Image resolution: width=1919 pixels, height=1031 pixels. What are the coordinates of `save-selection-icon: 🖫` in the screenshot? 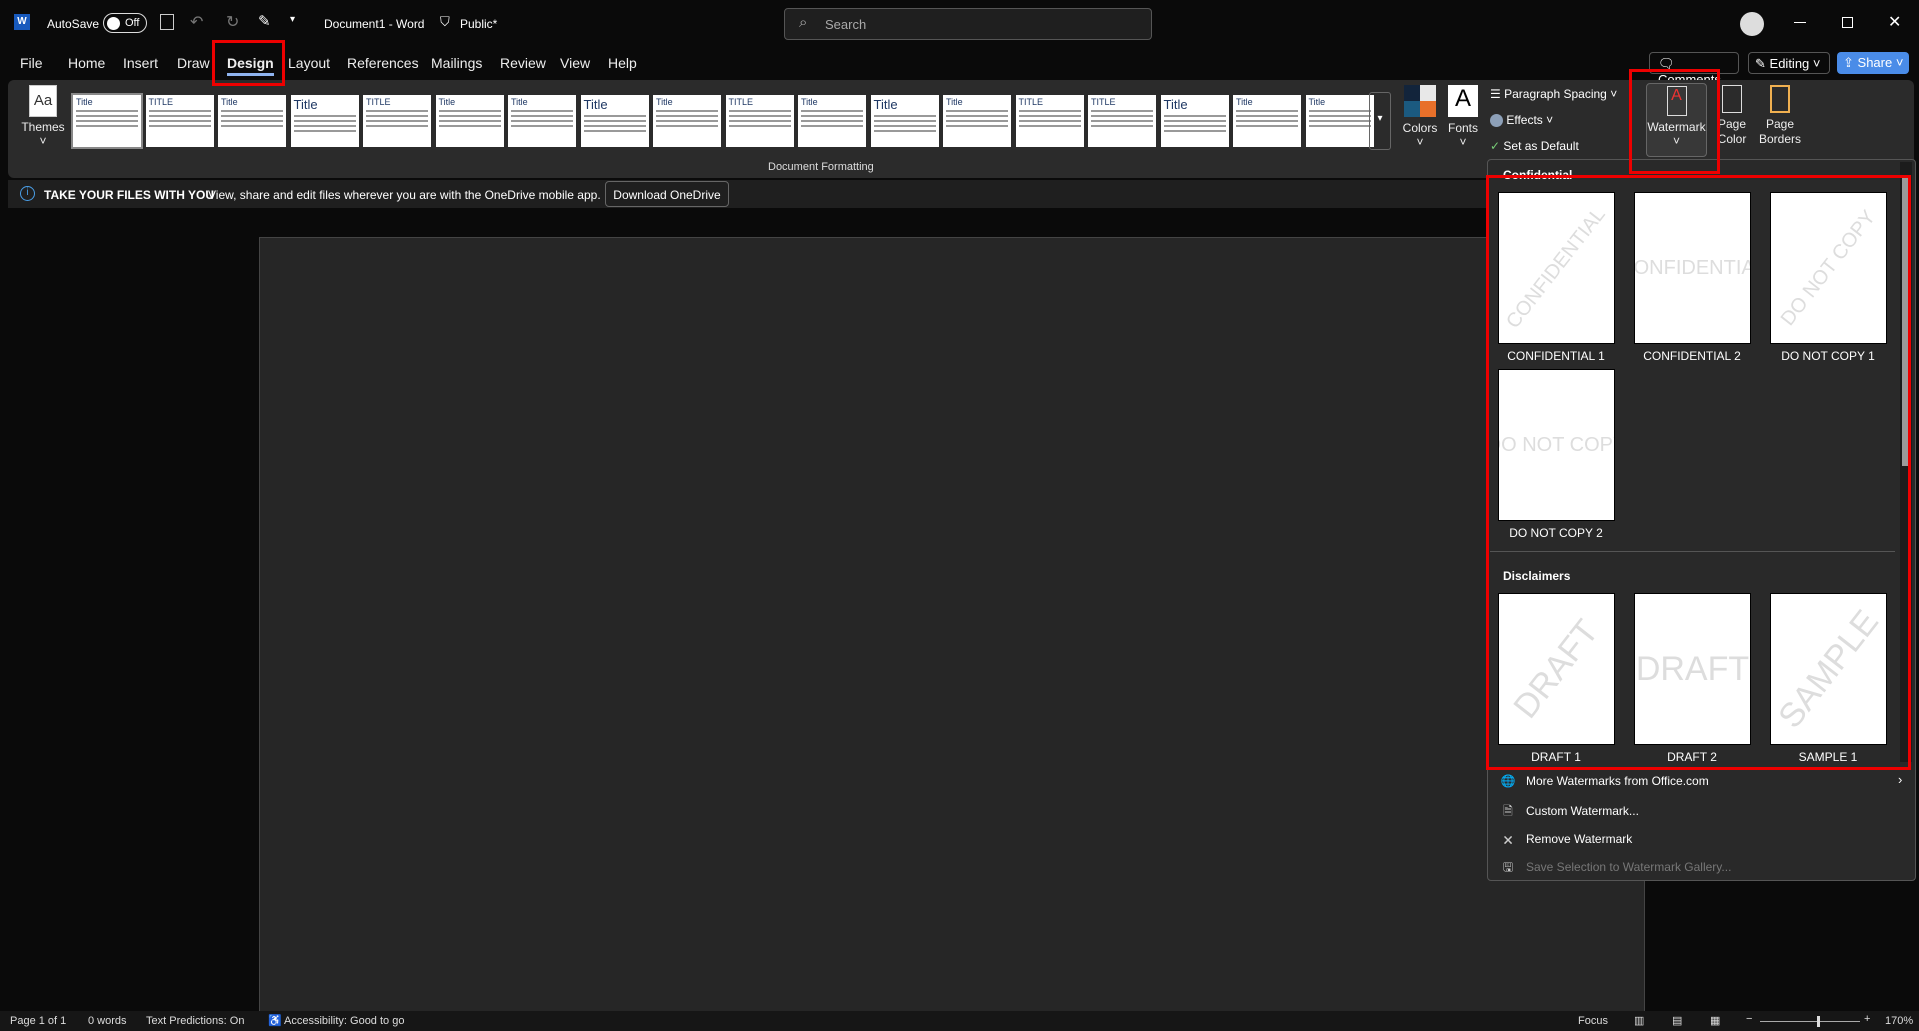 It's located at (1508, 867).